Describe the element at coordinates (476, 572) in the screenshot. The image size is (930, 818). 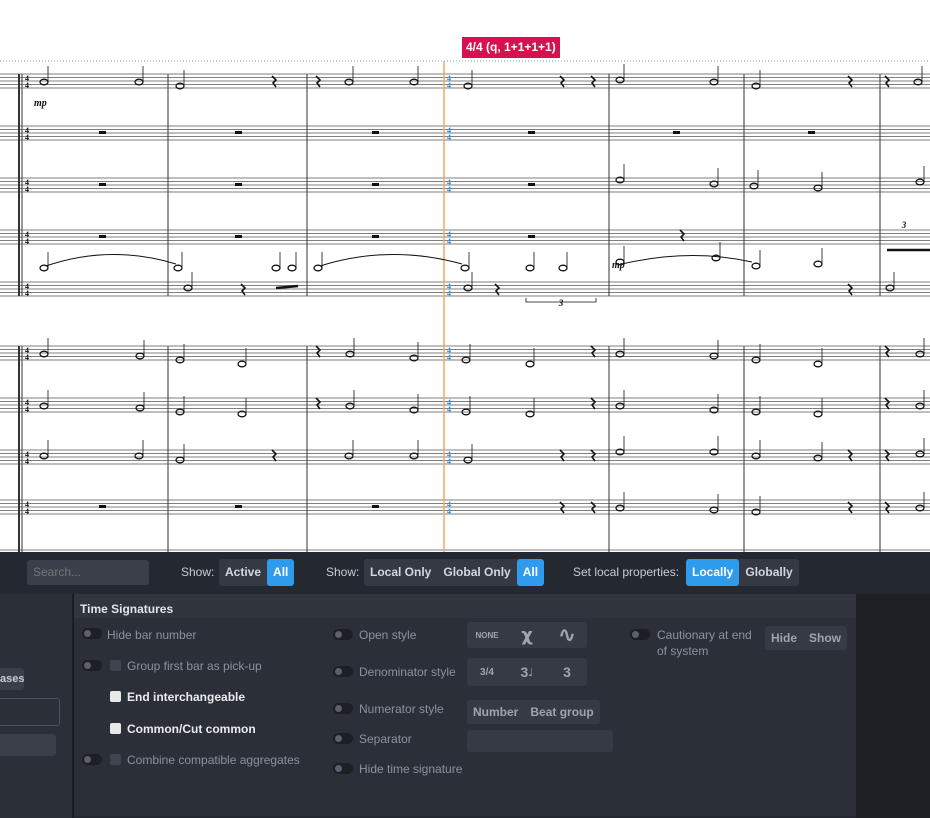
I see `global-only-option: Global Only` at that location.